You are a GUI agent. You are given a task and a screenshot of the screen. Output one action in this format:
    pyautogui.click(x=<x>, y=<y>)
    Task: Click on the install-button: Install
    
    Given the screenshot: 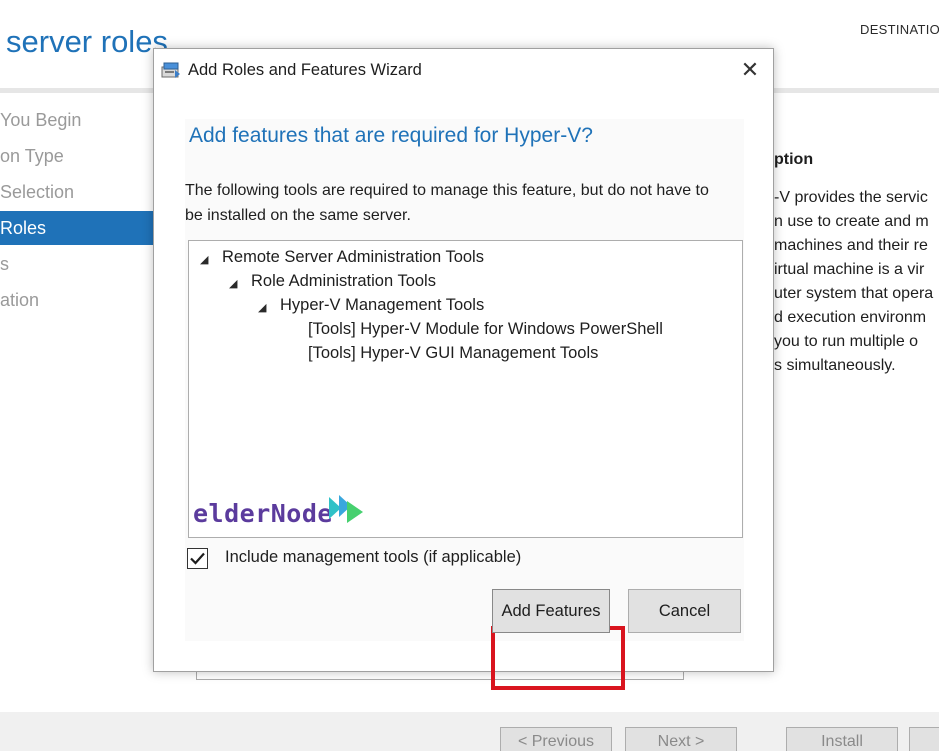 What is the action you would take?
    pyautogui.click(x=842, y=739)
    